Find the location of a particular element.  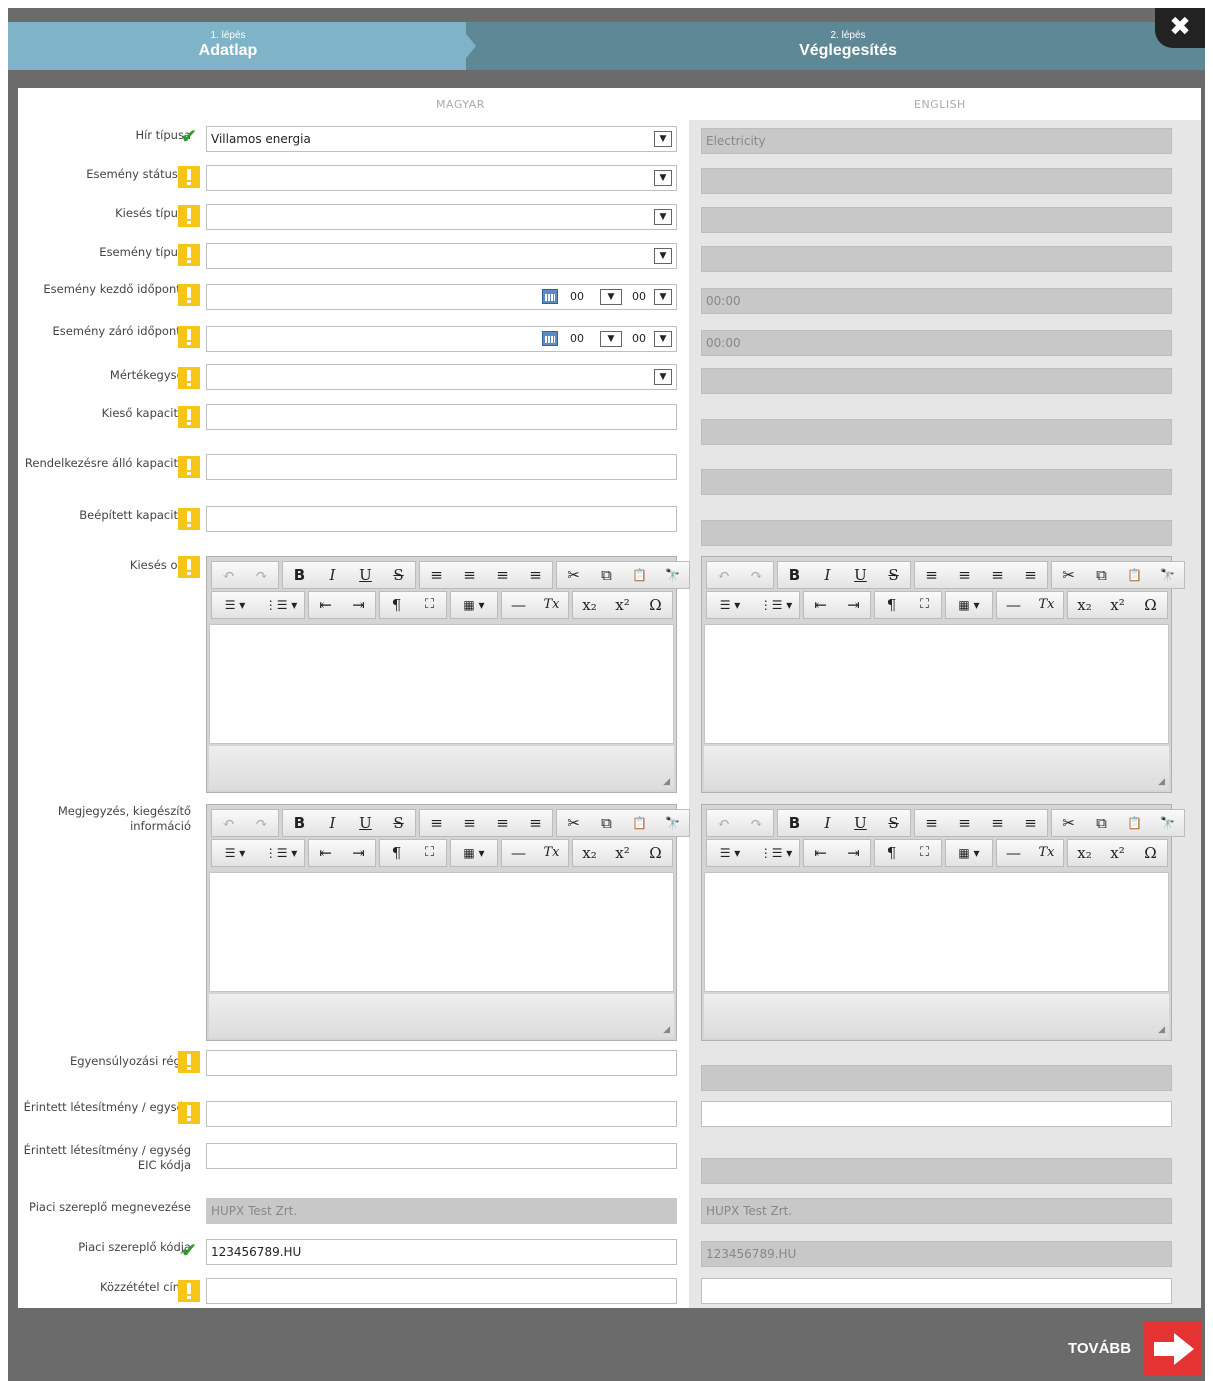

input-erintett is located at coordinates (441, 1114).